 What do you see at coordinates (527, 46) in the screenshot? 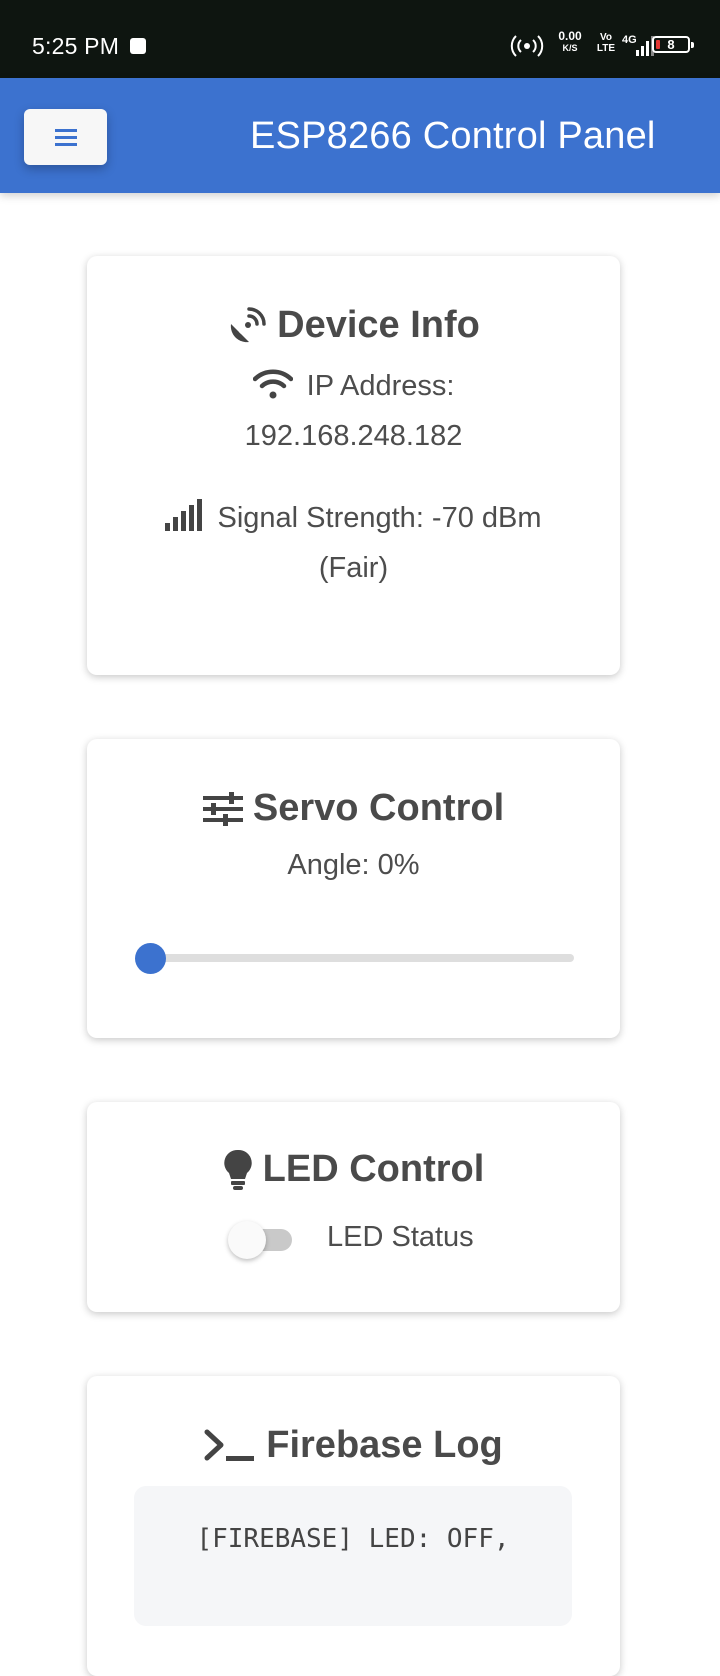
I see `hotspot-icon` at bounding box center [527, 46].